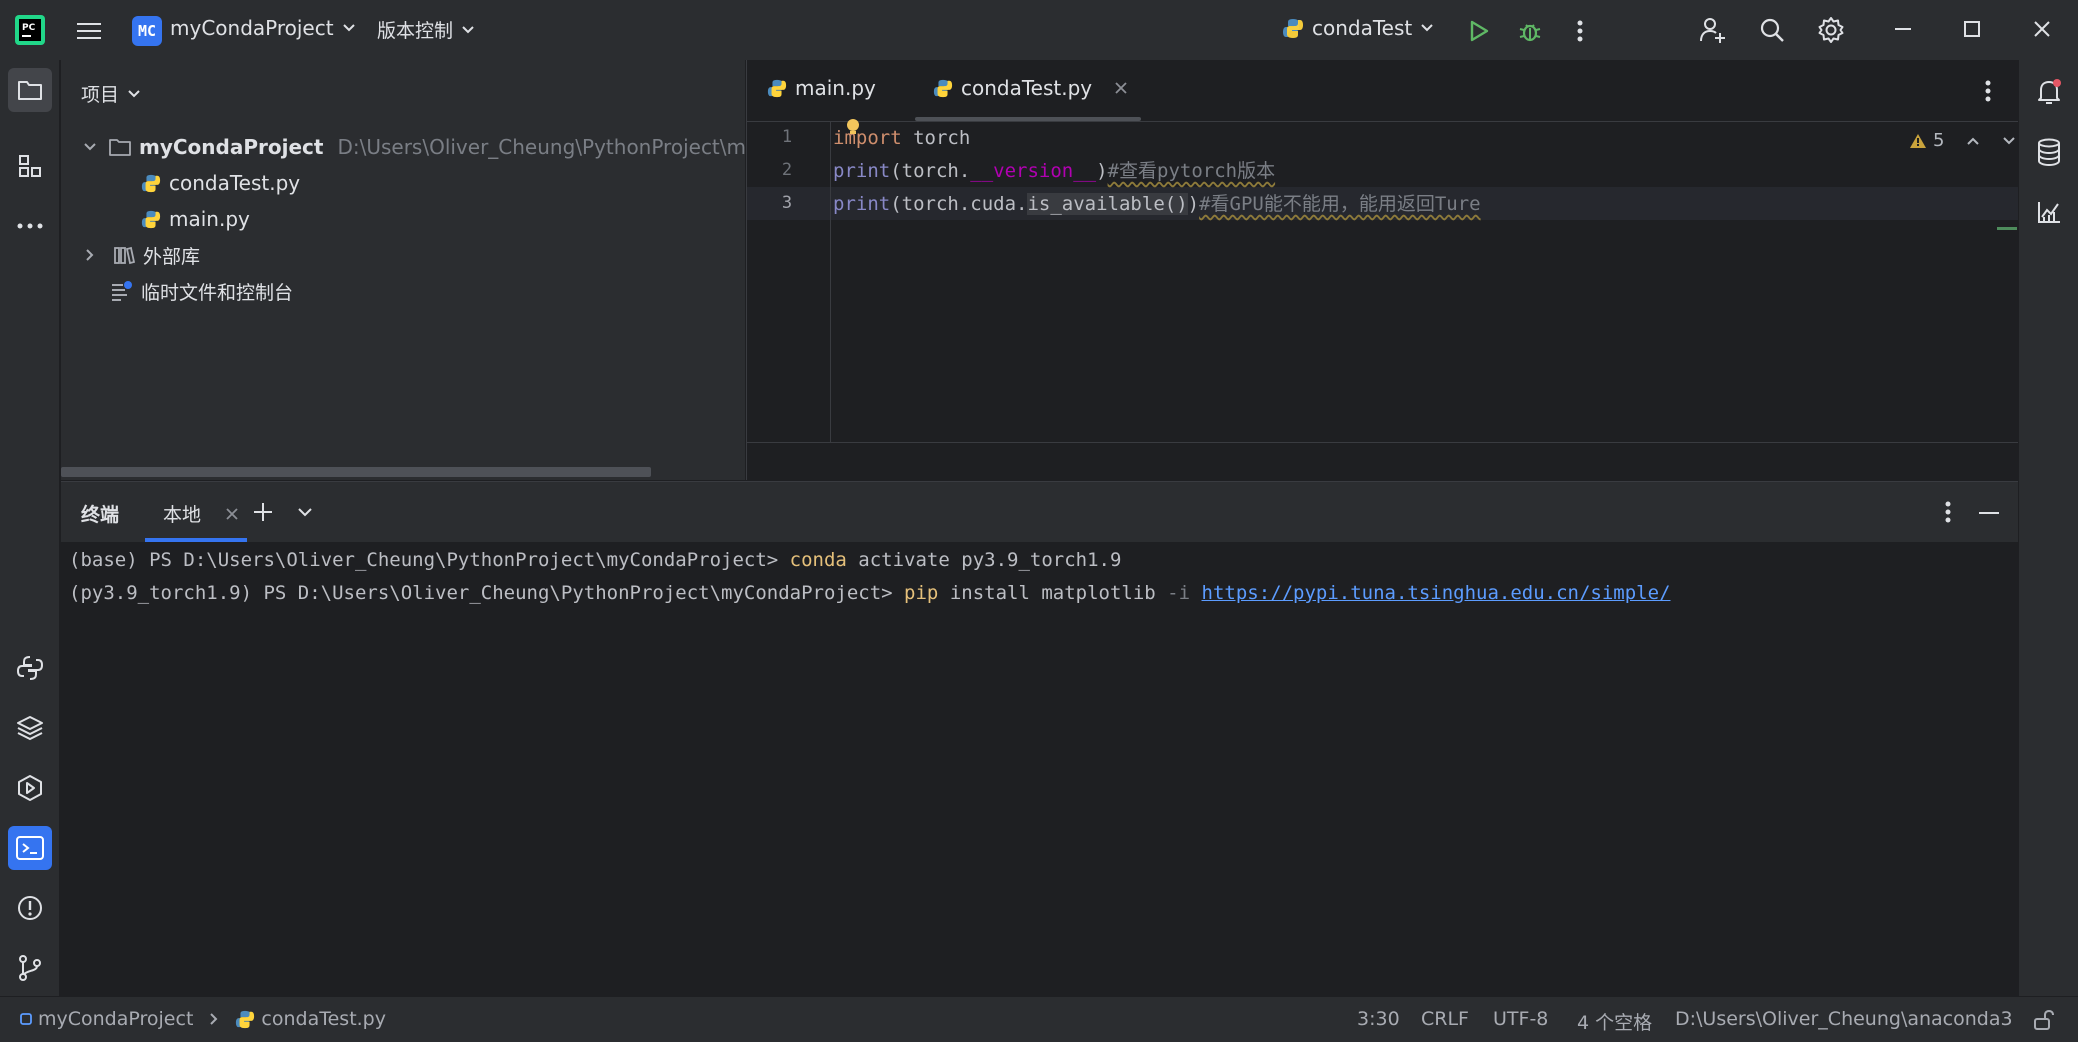 Image resolution: width=2078 pixels, height=1042 pixels. What do you see at coordinates (195, 219) in the screenshot?
I see `tree-item-file: main.py` at bounding box center [195, 219].